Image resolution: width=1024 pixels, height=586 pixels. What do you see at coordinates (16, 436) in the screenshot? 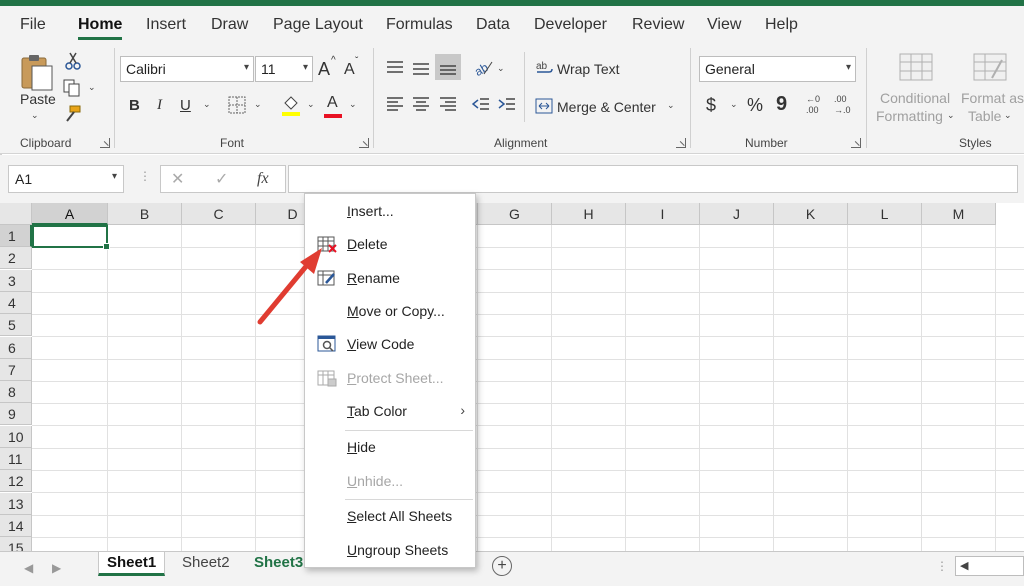
I see `row-header-10: 10` at bounding box center [16, 436].